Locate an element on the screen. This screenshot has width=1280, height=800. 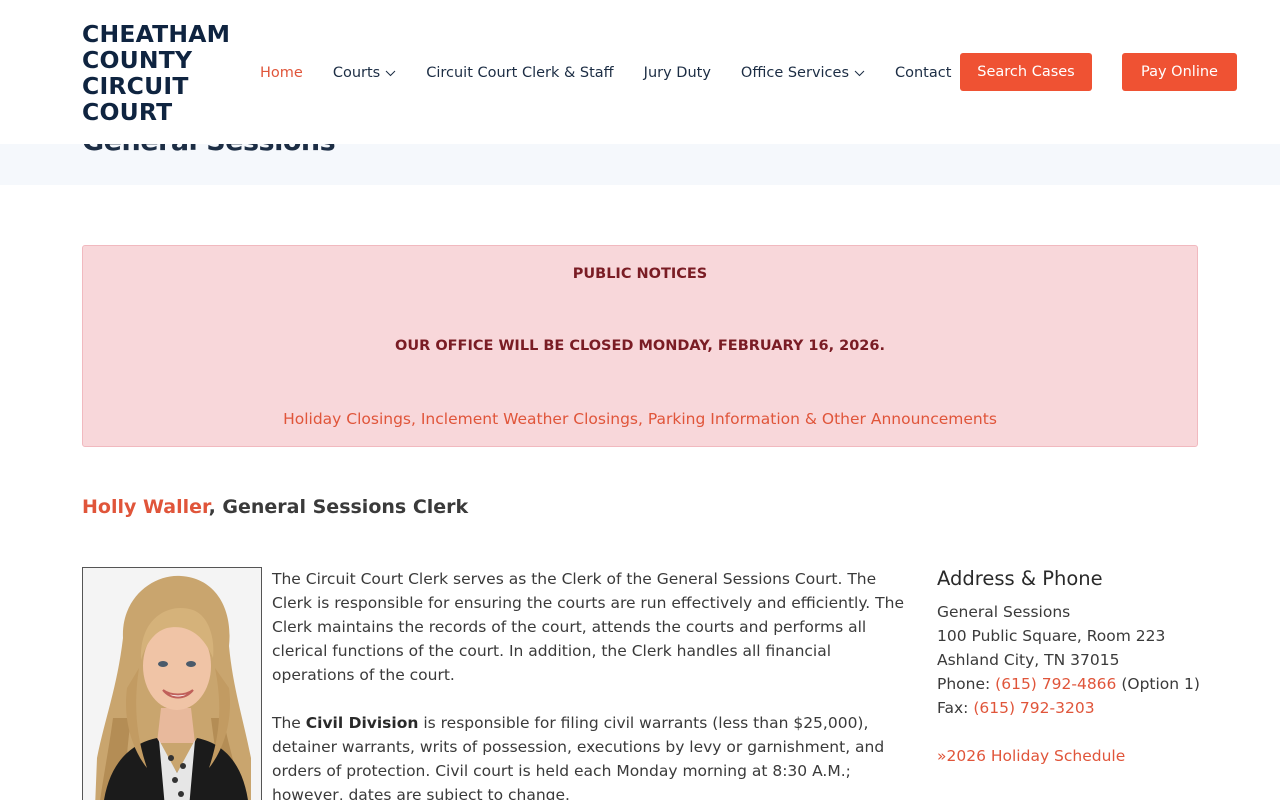
nav-item-home: Home is located at coordinates (281, 73).